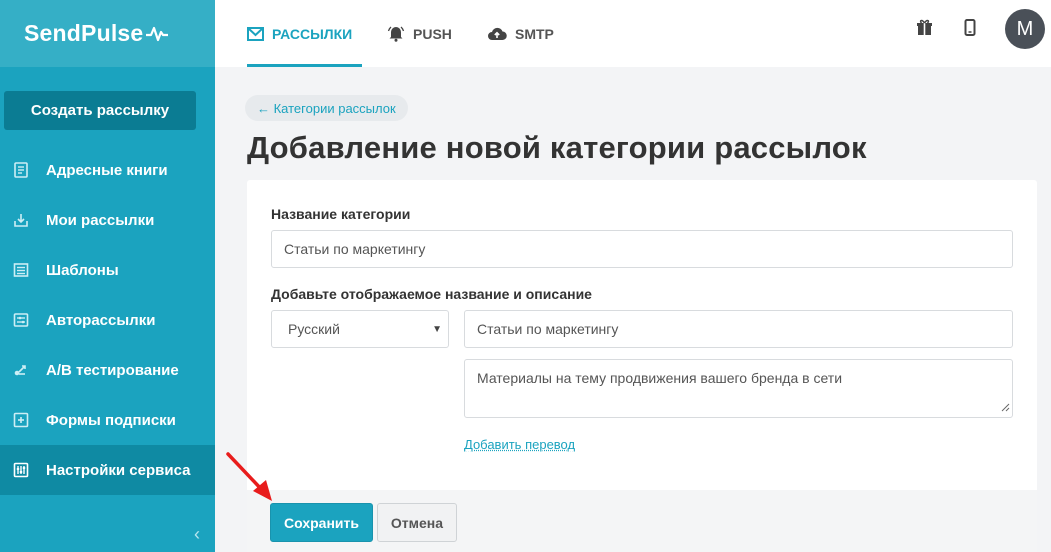 This screenshot has width=1051, height=552. What do you see at coordinates (21, 170) in the screenshot?
I see `address-book-icon` at bounding box center [21, 170].